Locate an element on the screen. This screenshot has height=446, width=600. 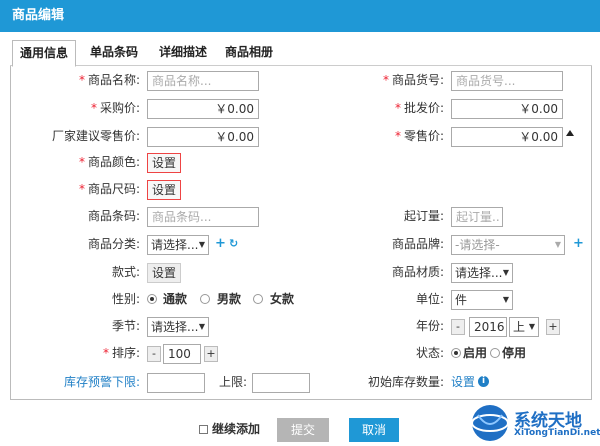
refresh-icon: ↻ is located at coordinates (233, 244).